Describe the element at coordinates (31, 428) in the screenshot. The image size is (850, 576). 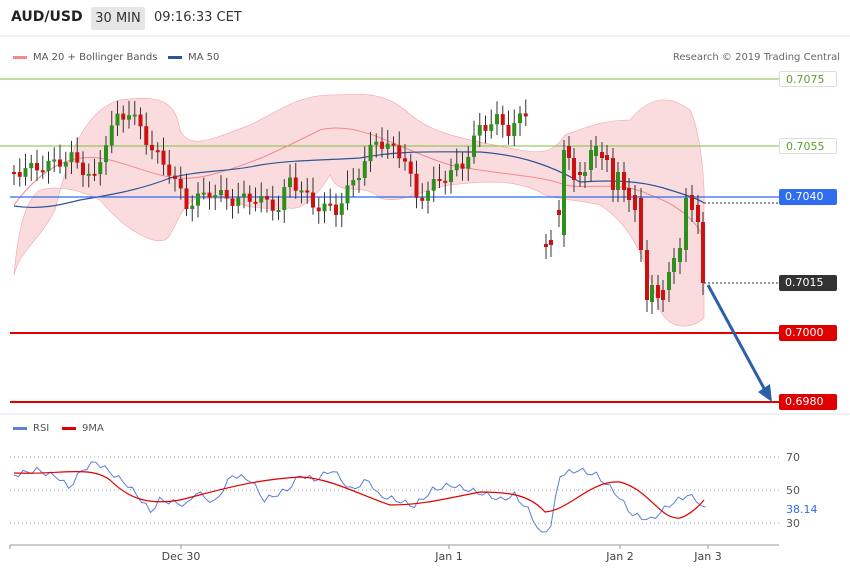
I see `legend-rsi: RSI` at that location.